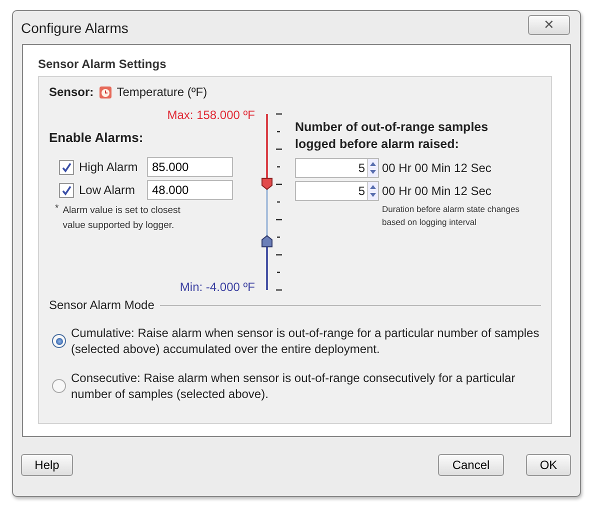 Image resolution: width=591 pixels, height=513 pixels. Describe the element at coordinates (103, 64) in the screenshot. I see `section-title: Sensor Alarm Settings` at that location.